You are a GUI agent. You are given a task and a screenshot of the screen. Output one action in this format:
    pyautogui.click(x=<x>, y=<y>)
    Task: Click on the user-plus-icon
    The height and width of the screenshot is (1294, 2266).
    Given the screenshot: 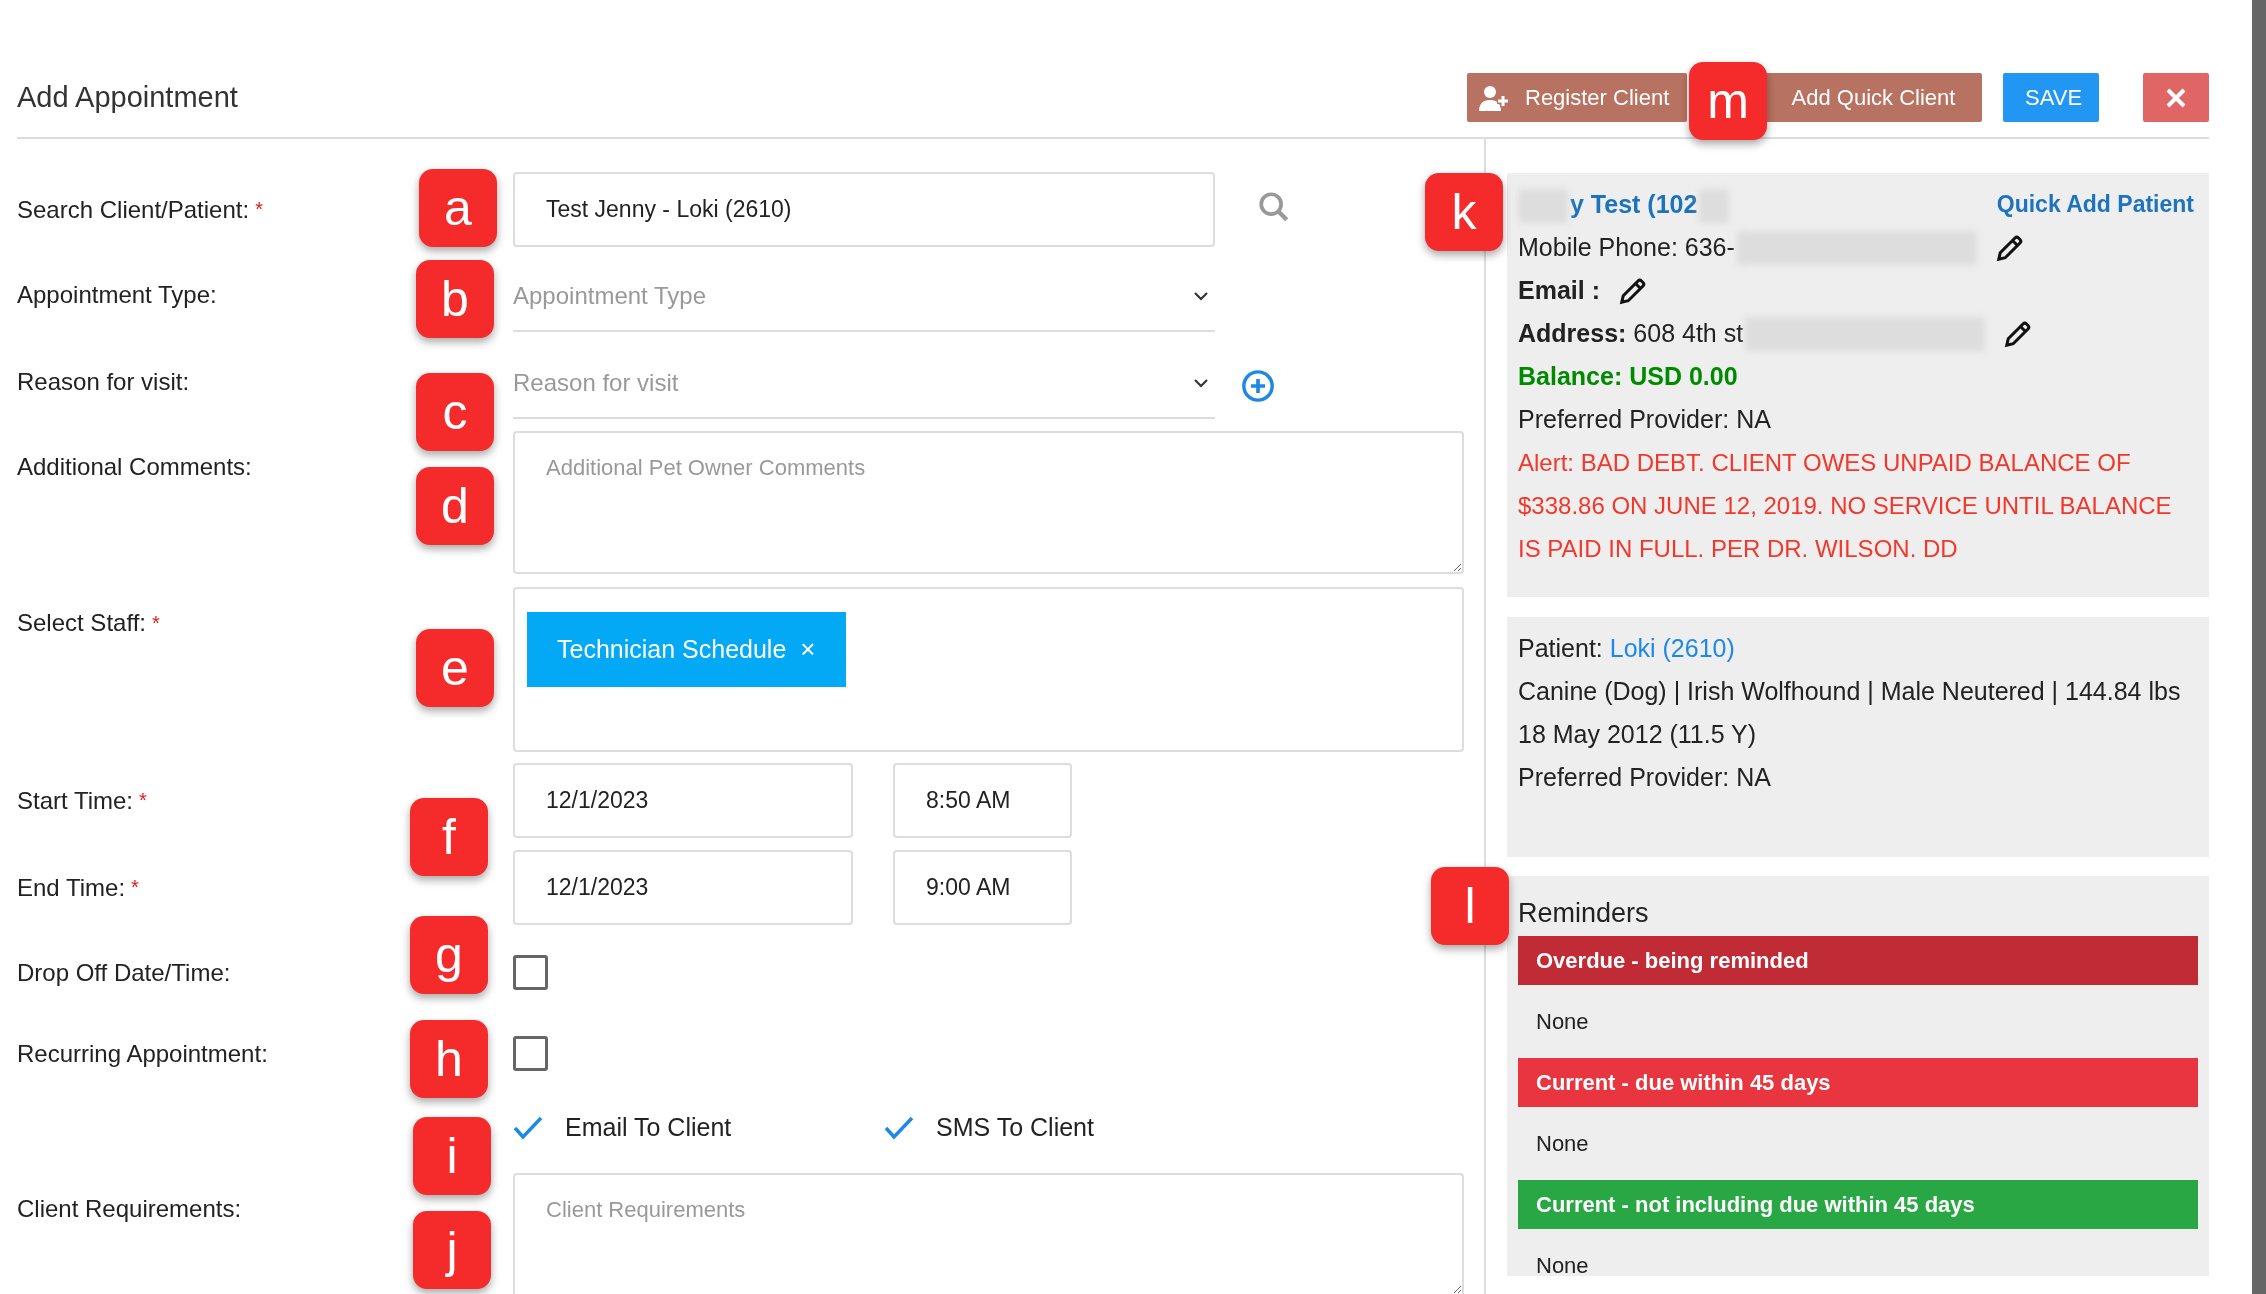 What is the action you would take?
    pyautogui.click(x=1494, y=97)
    